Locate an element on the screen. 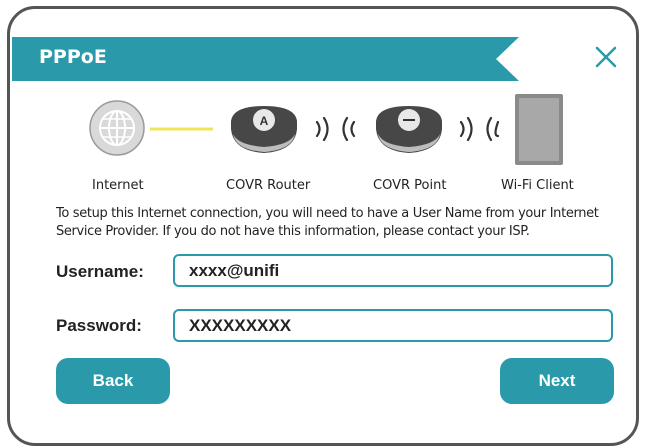 The image size is (650, 446). network-diagram: A is located at coordinates (326, 129).